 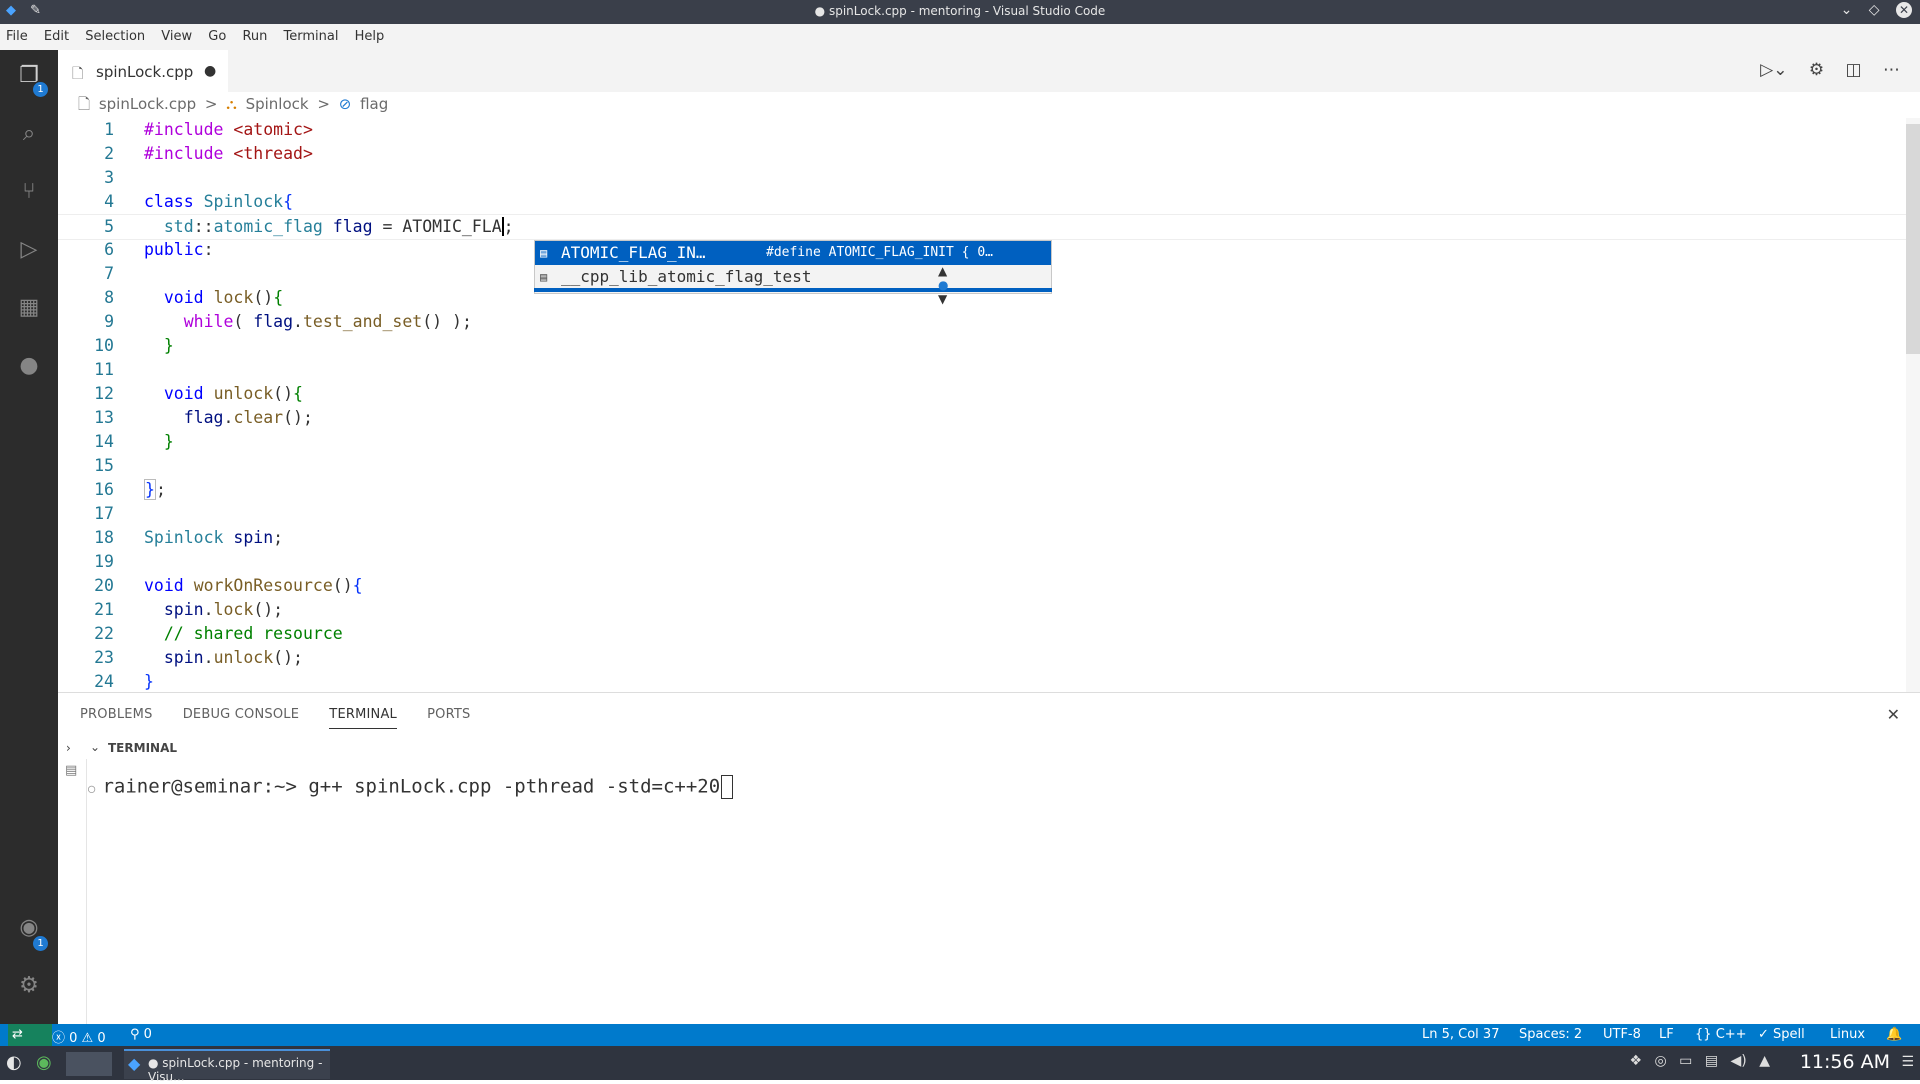 I want to click on chevron-right-icon: ›, so click(x=68, y=748).